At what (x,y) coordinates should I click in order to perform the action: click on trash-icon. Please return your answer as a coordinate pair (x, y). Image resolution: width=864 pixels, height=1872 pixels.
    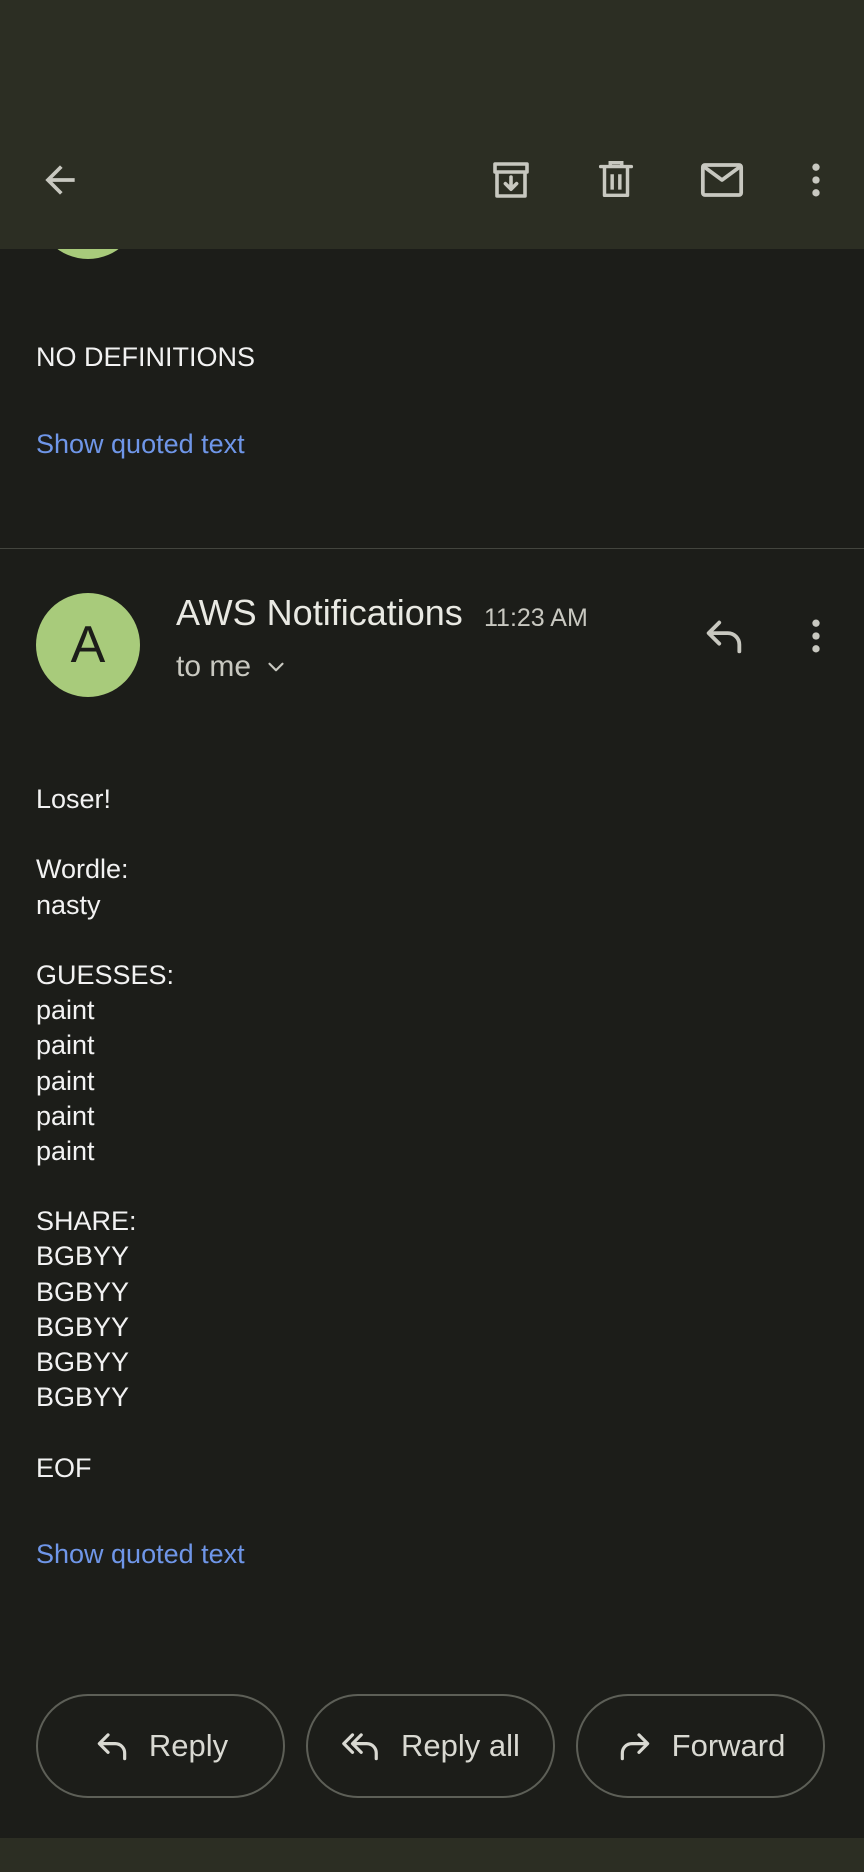
    Looking at the image, I should click on (616, 179).